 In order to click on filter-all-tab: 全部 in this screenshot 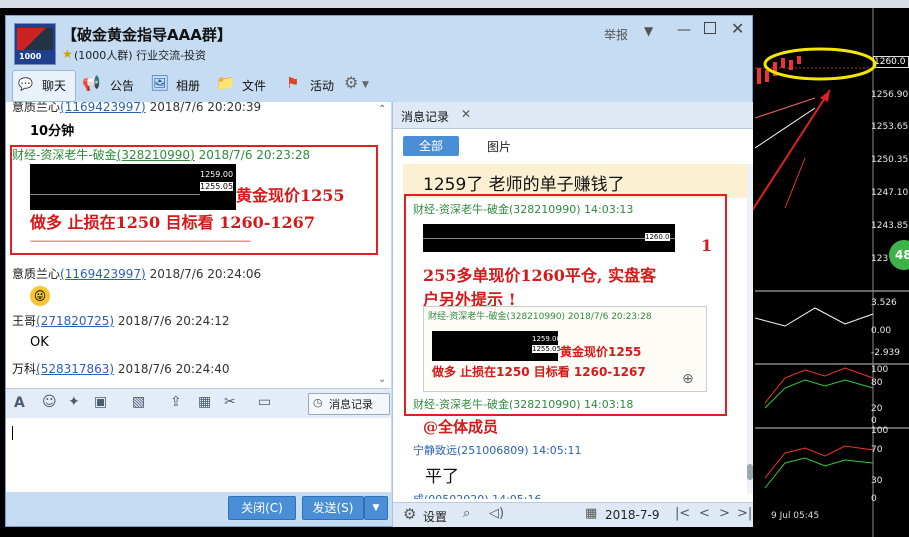, I will do `click(431, 146)`.